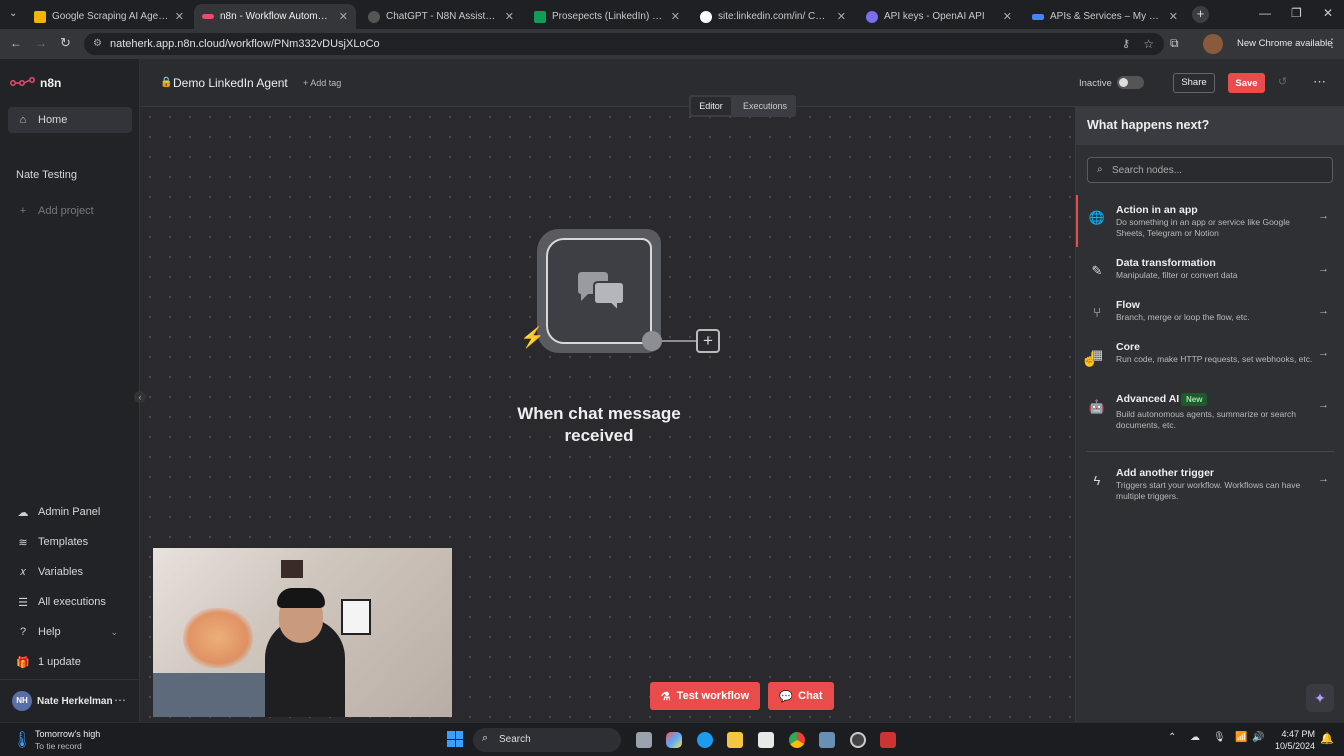  I want to click on workflow-name: Demo LinkedIn Agent, so click(230, 83).